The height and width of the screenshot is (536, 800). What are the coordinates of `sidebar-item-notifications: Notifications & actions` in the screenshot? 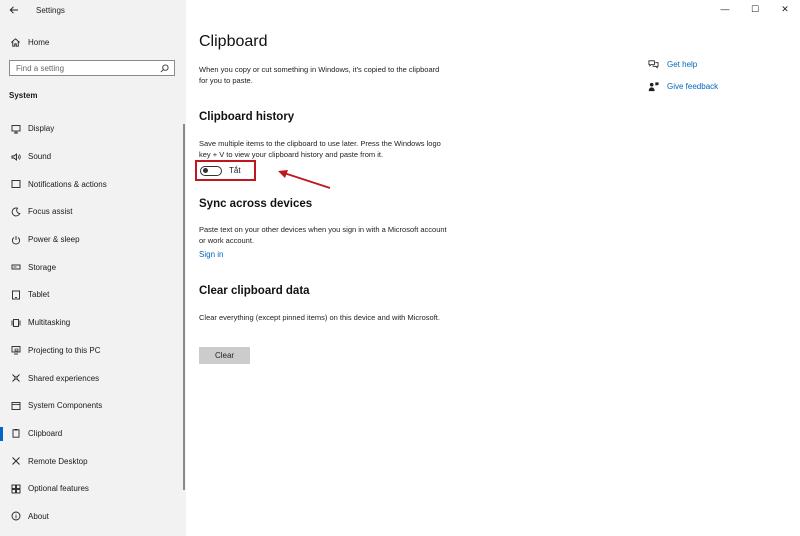 It's located at (93, 184).